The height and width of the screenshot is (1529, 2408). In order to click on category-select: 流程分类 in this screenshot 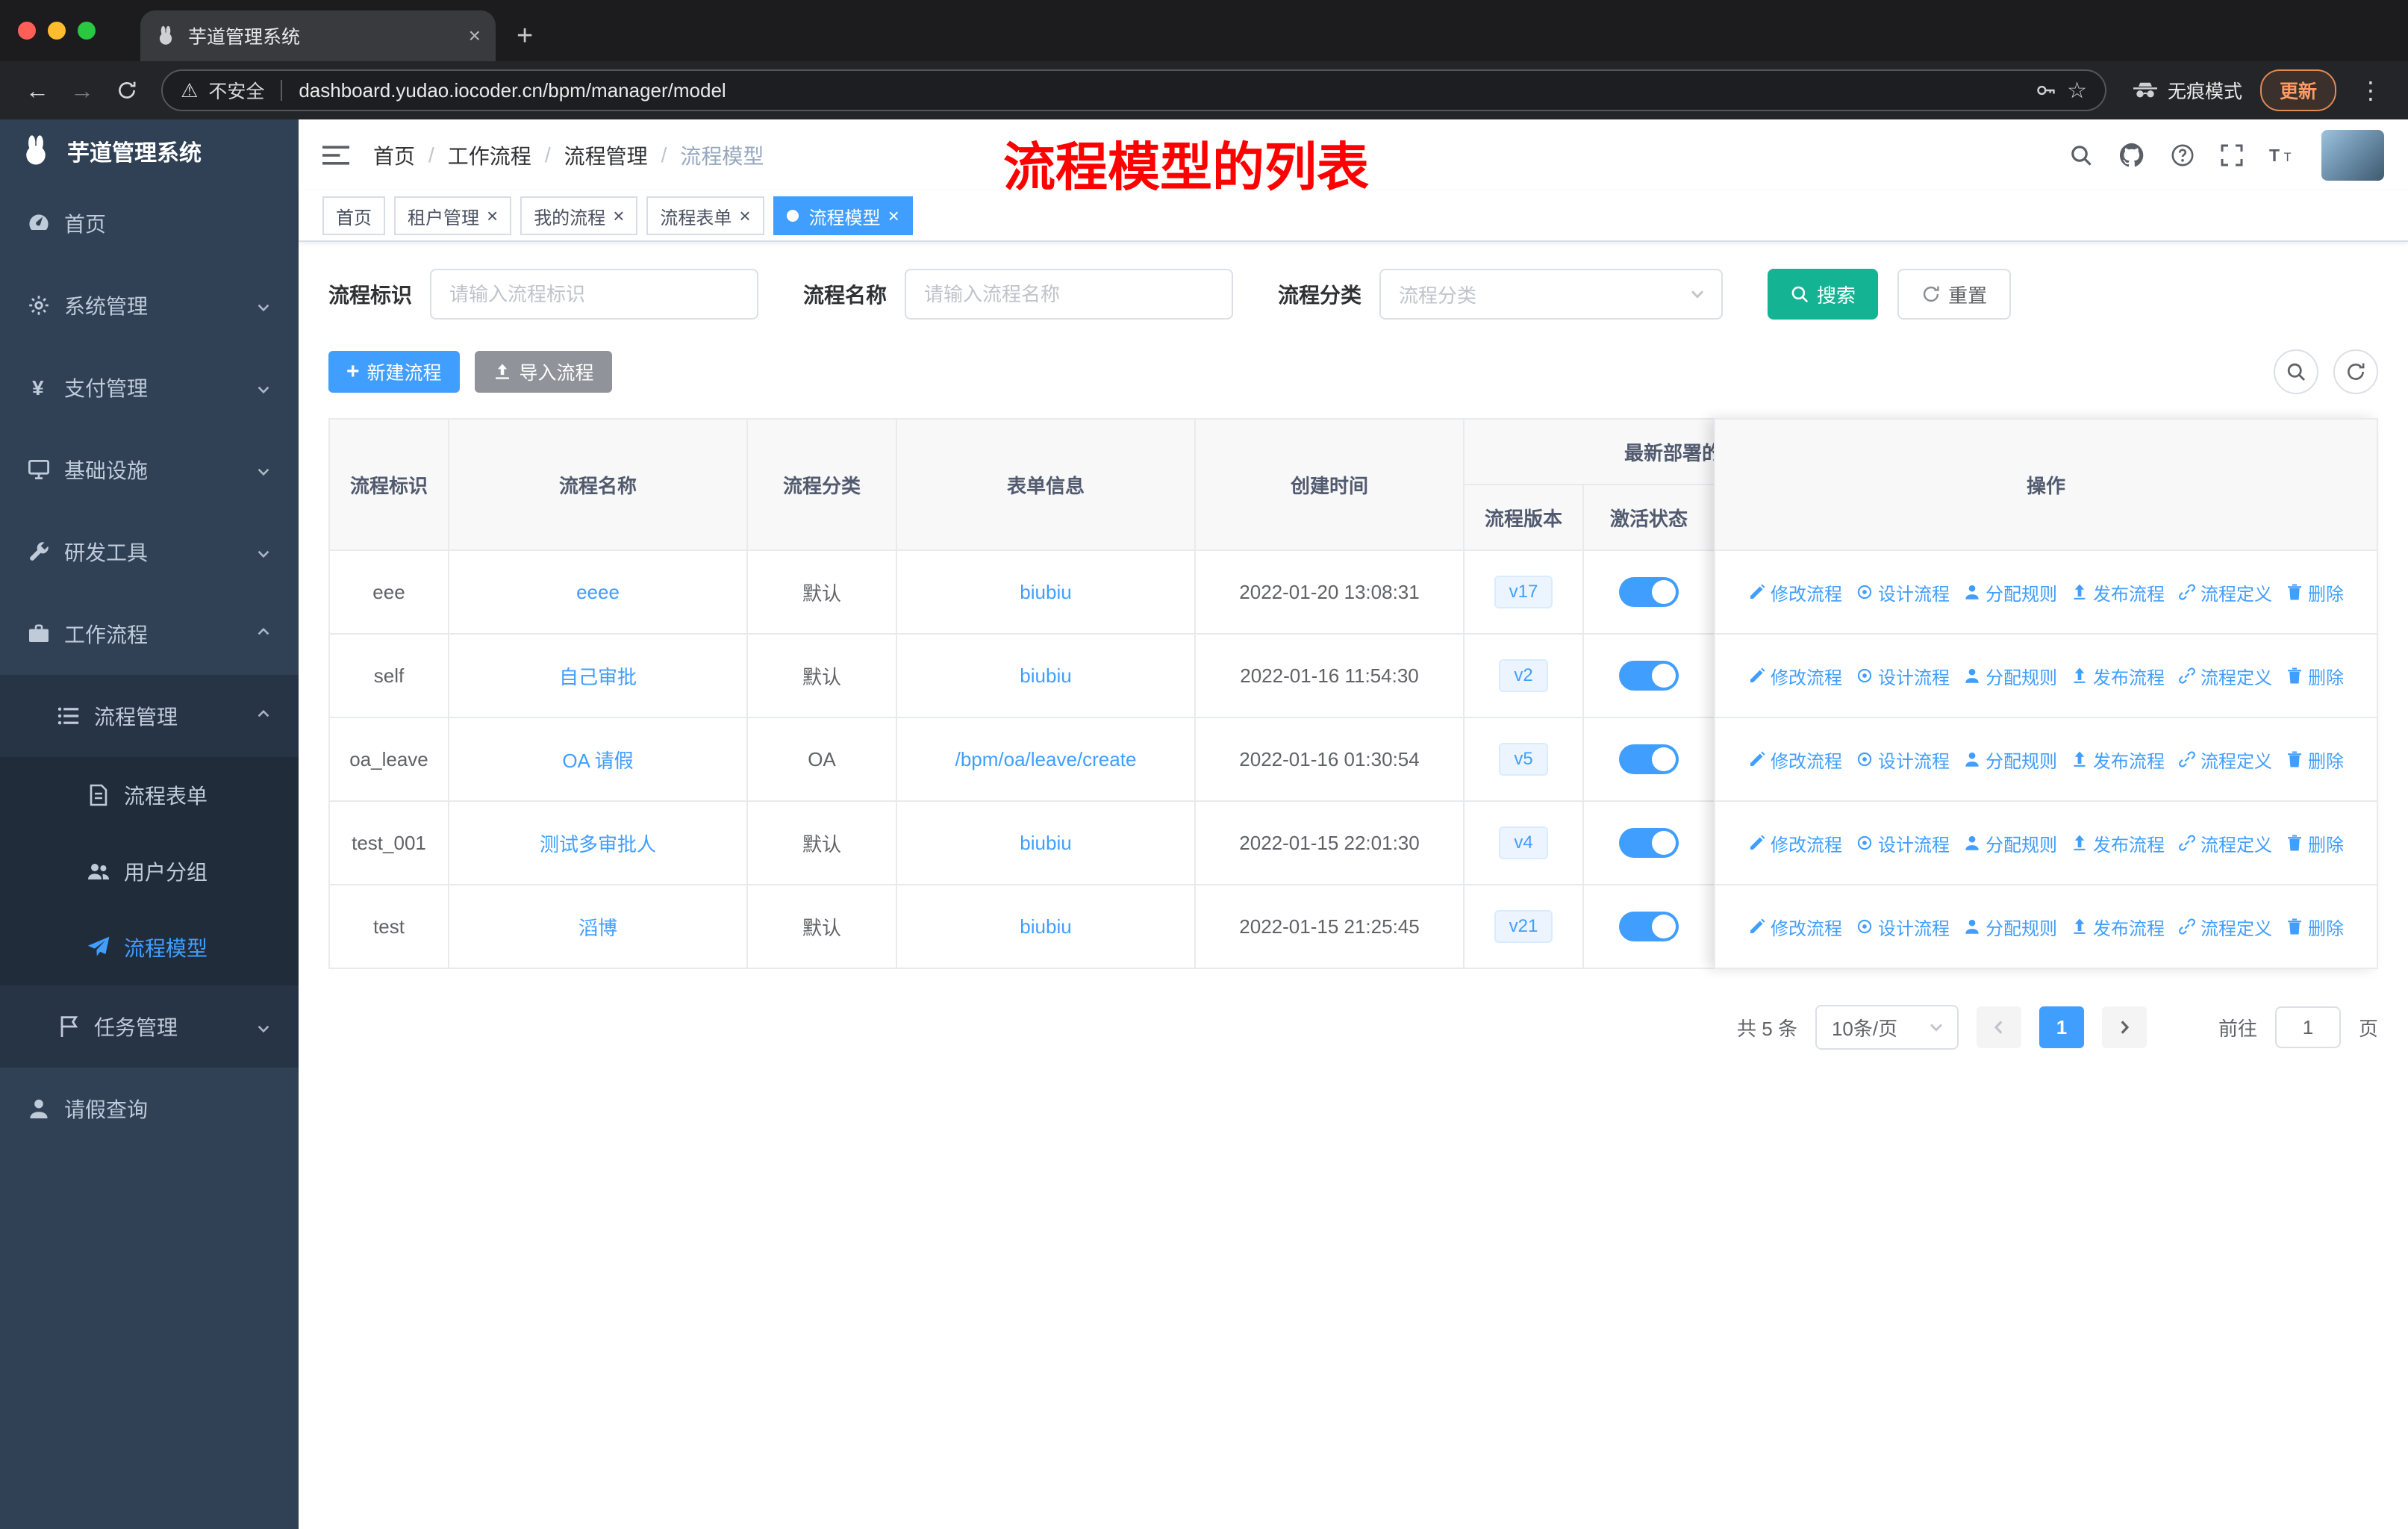, I will do `click(1551, 295)`.